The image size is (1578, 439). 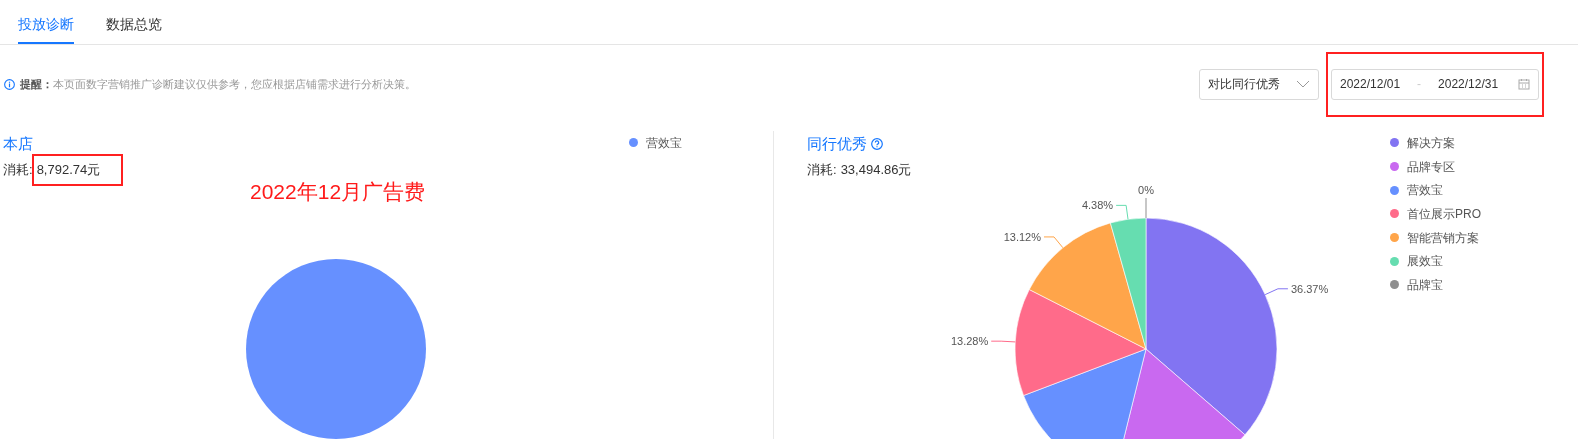 What do you see at coordinates (1022, 236) in the screenshot?
I see `data-label: 13.12%` at bounding box center [1022, 236].